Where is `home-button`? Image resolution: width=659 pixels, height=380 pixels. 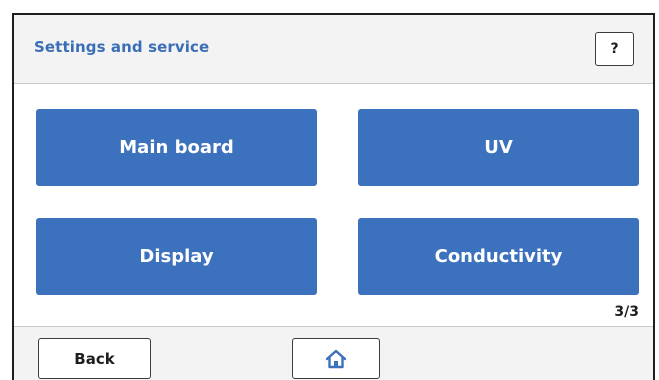 home-button is located at coordinates (336, 358).